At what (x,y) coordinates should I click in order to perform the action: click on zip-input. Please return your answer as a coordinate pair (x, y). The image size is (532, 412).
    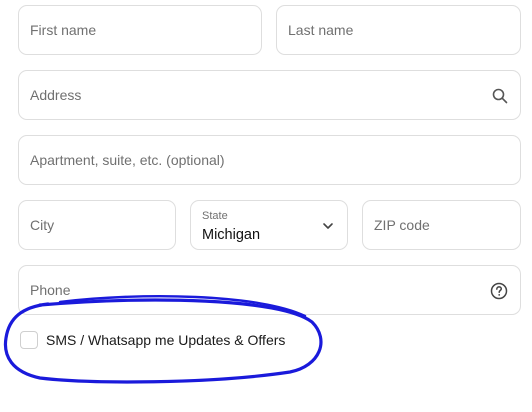
    Looking at the image, I should click on (441, 225).